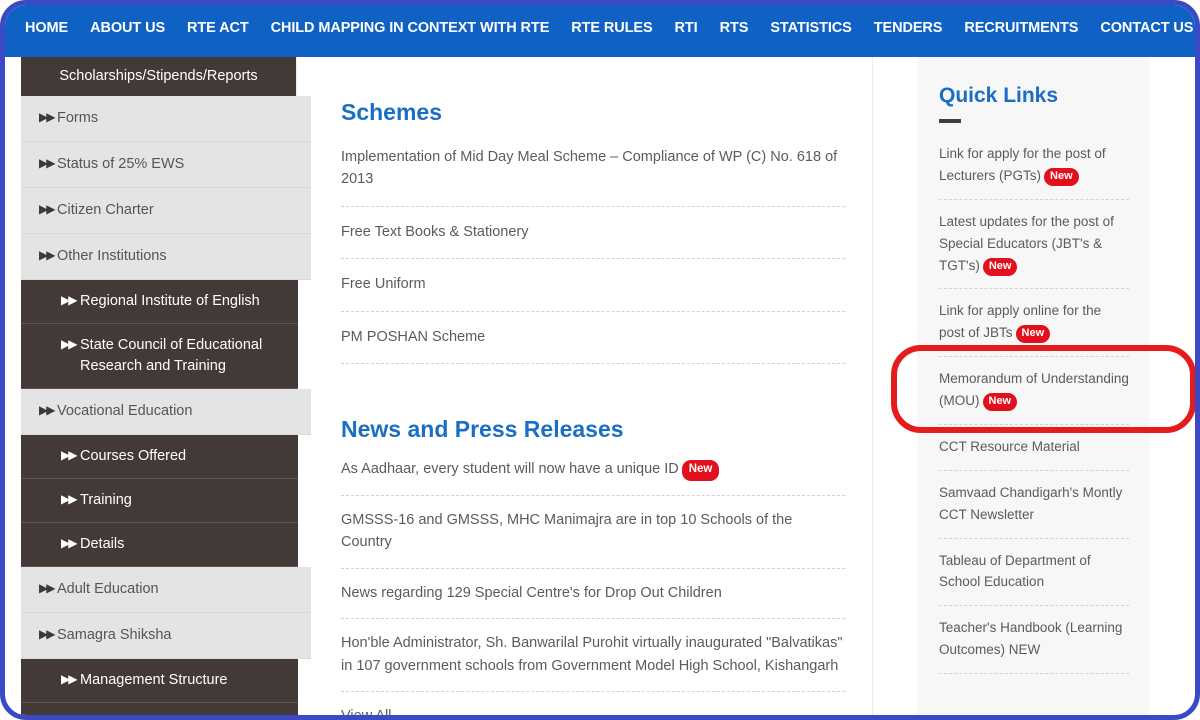 The height and width of the screenshot is (720, 1200). What do you see at coordinates (159, 709) in the screenshot?
I see `sidebar-item-strategies: ▶▶ Strategies` at bounding box center [159, 709].